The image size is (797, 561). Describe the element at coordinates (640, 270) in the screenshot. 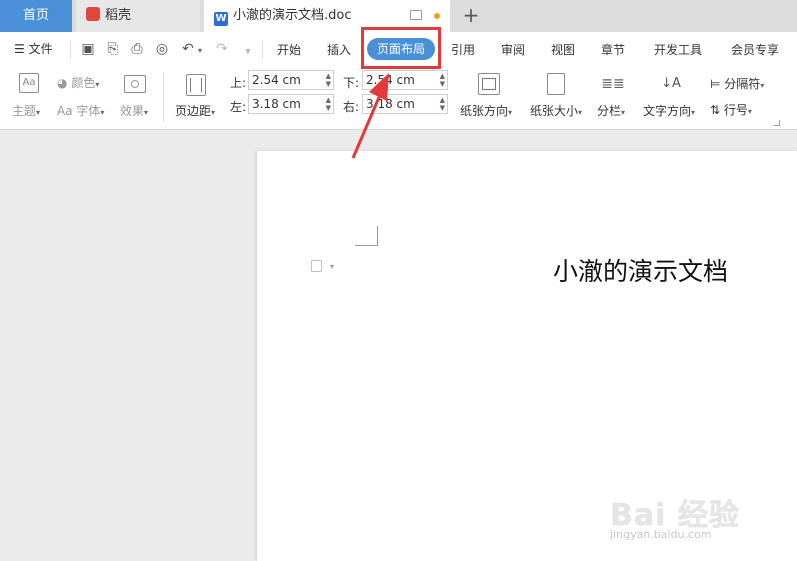

I see `document-title-text: 小澈的演示文档` at that location.